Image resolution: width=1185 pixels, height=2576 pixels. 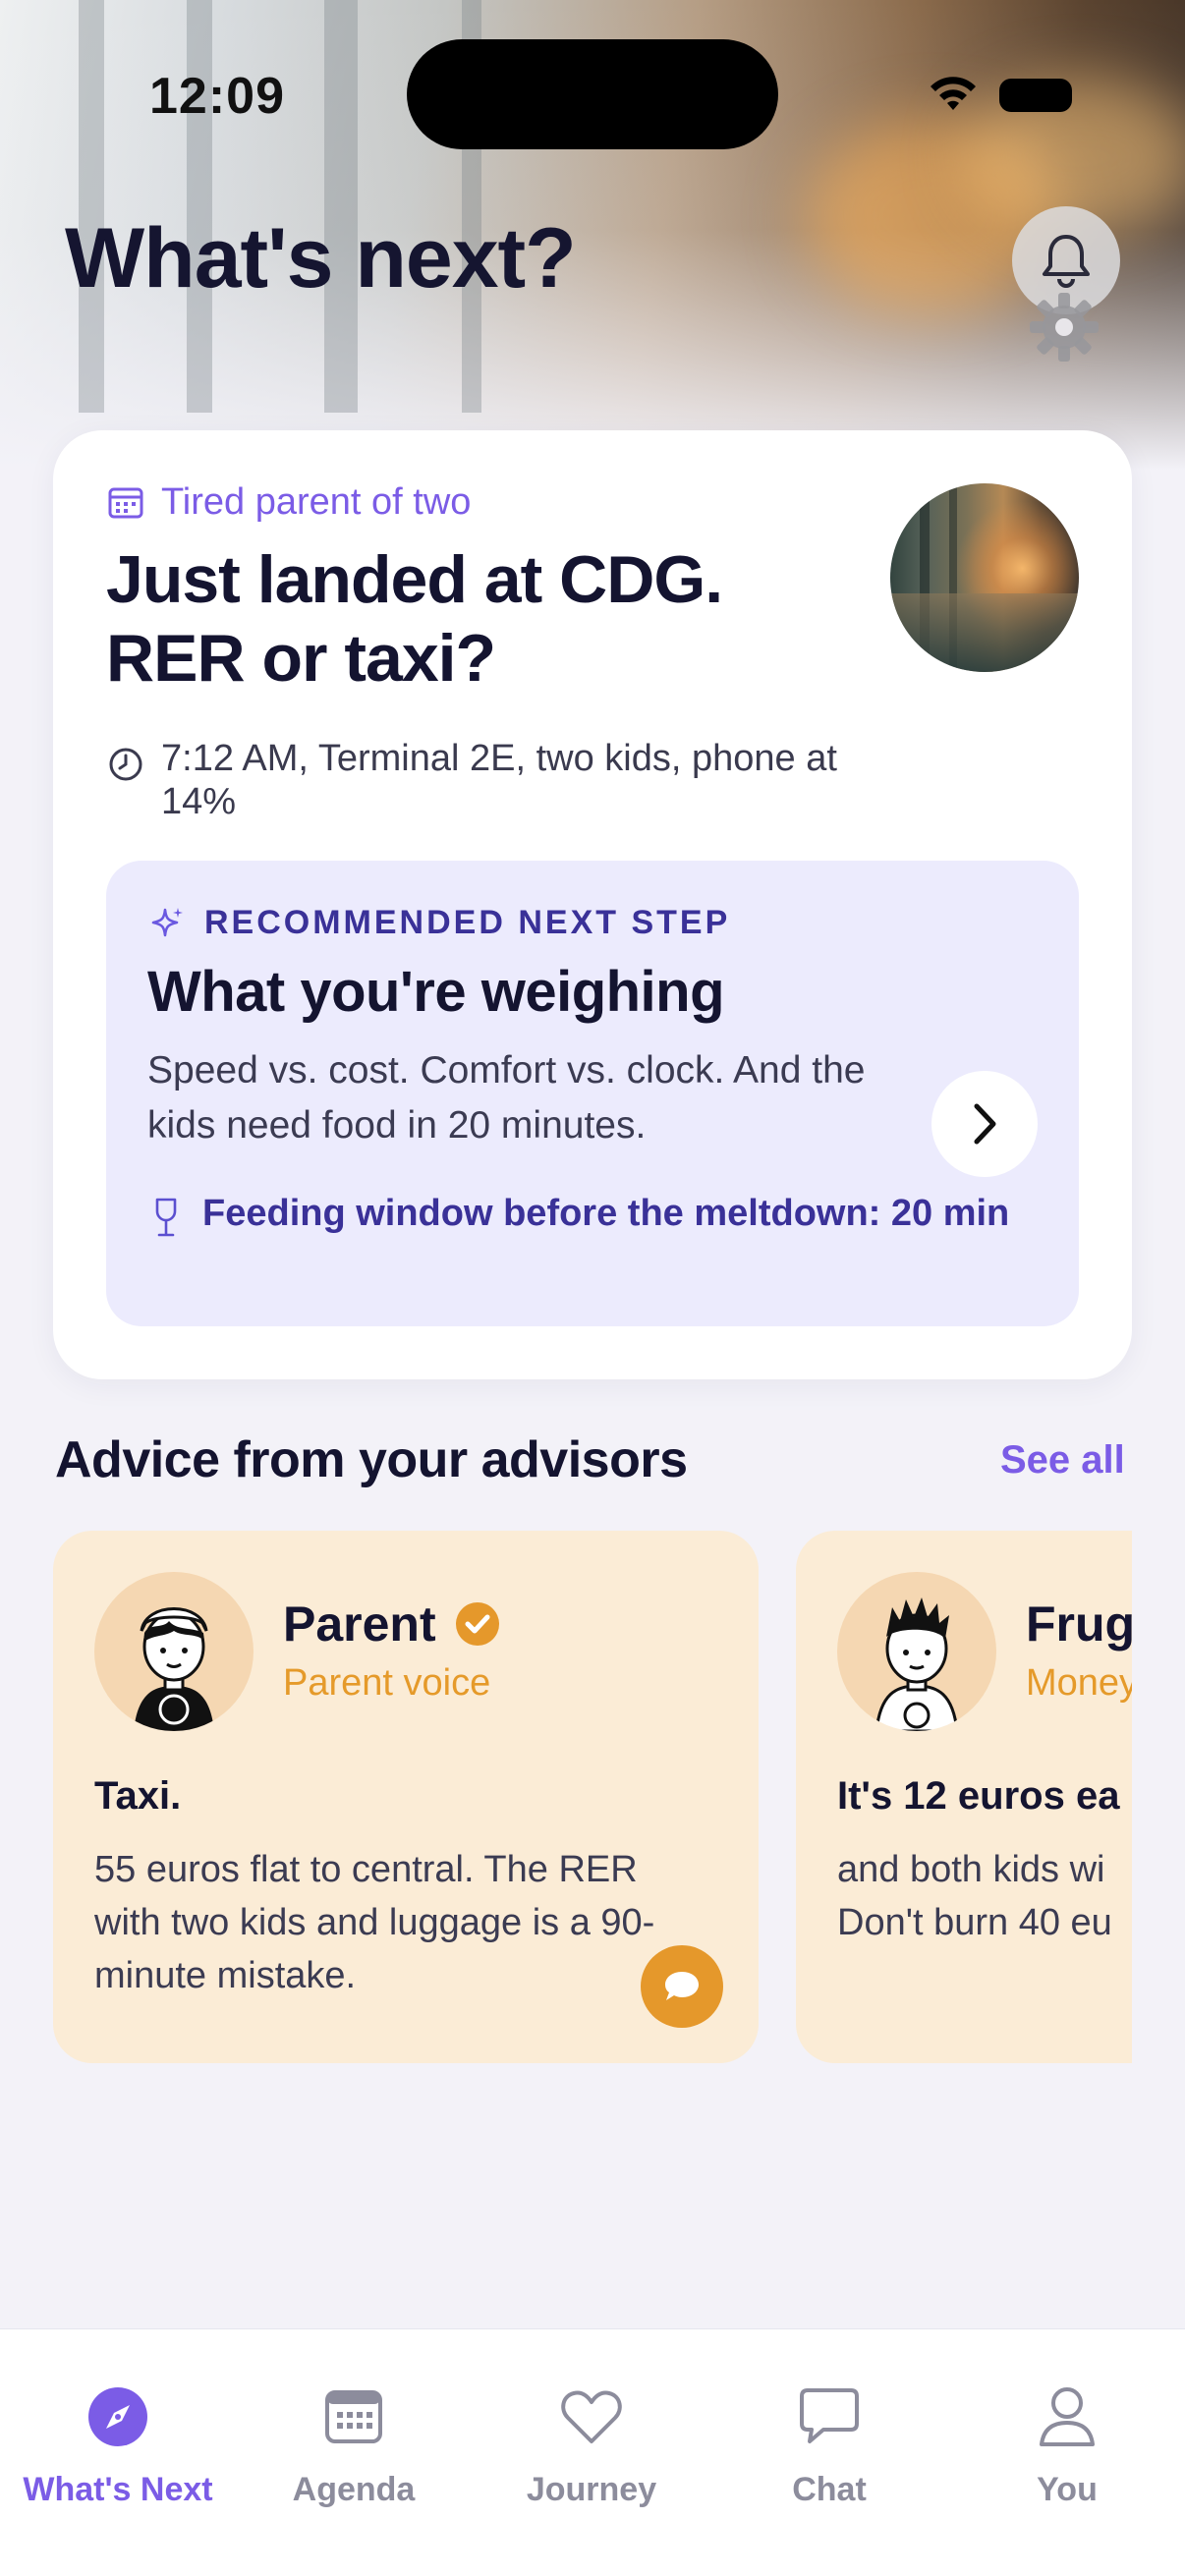 I want to click on tab-you: You, so click(x=1067, y=2444).